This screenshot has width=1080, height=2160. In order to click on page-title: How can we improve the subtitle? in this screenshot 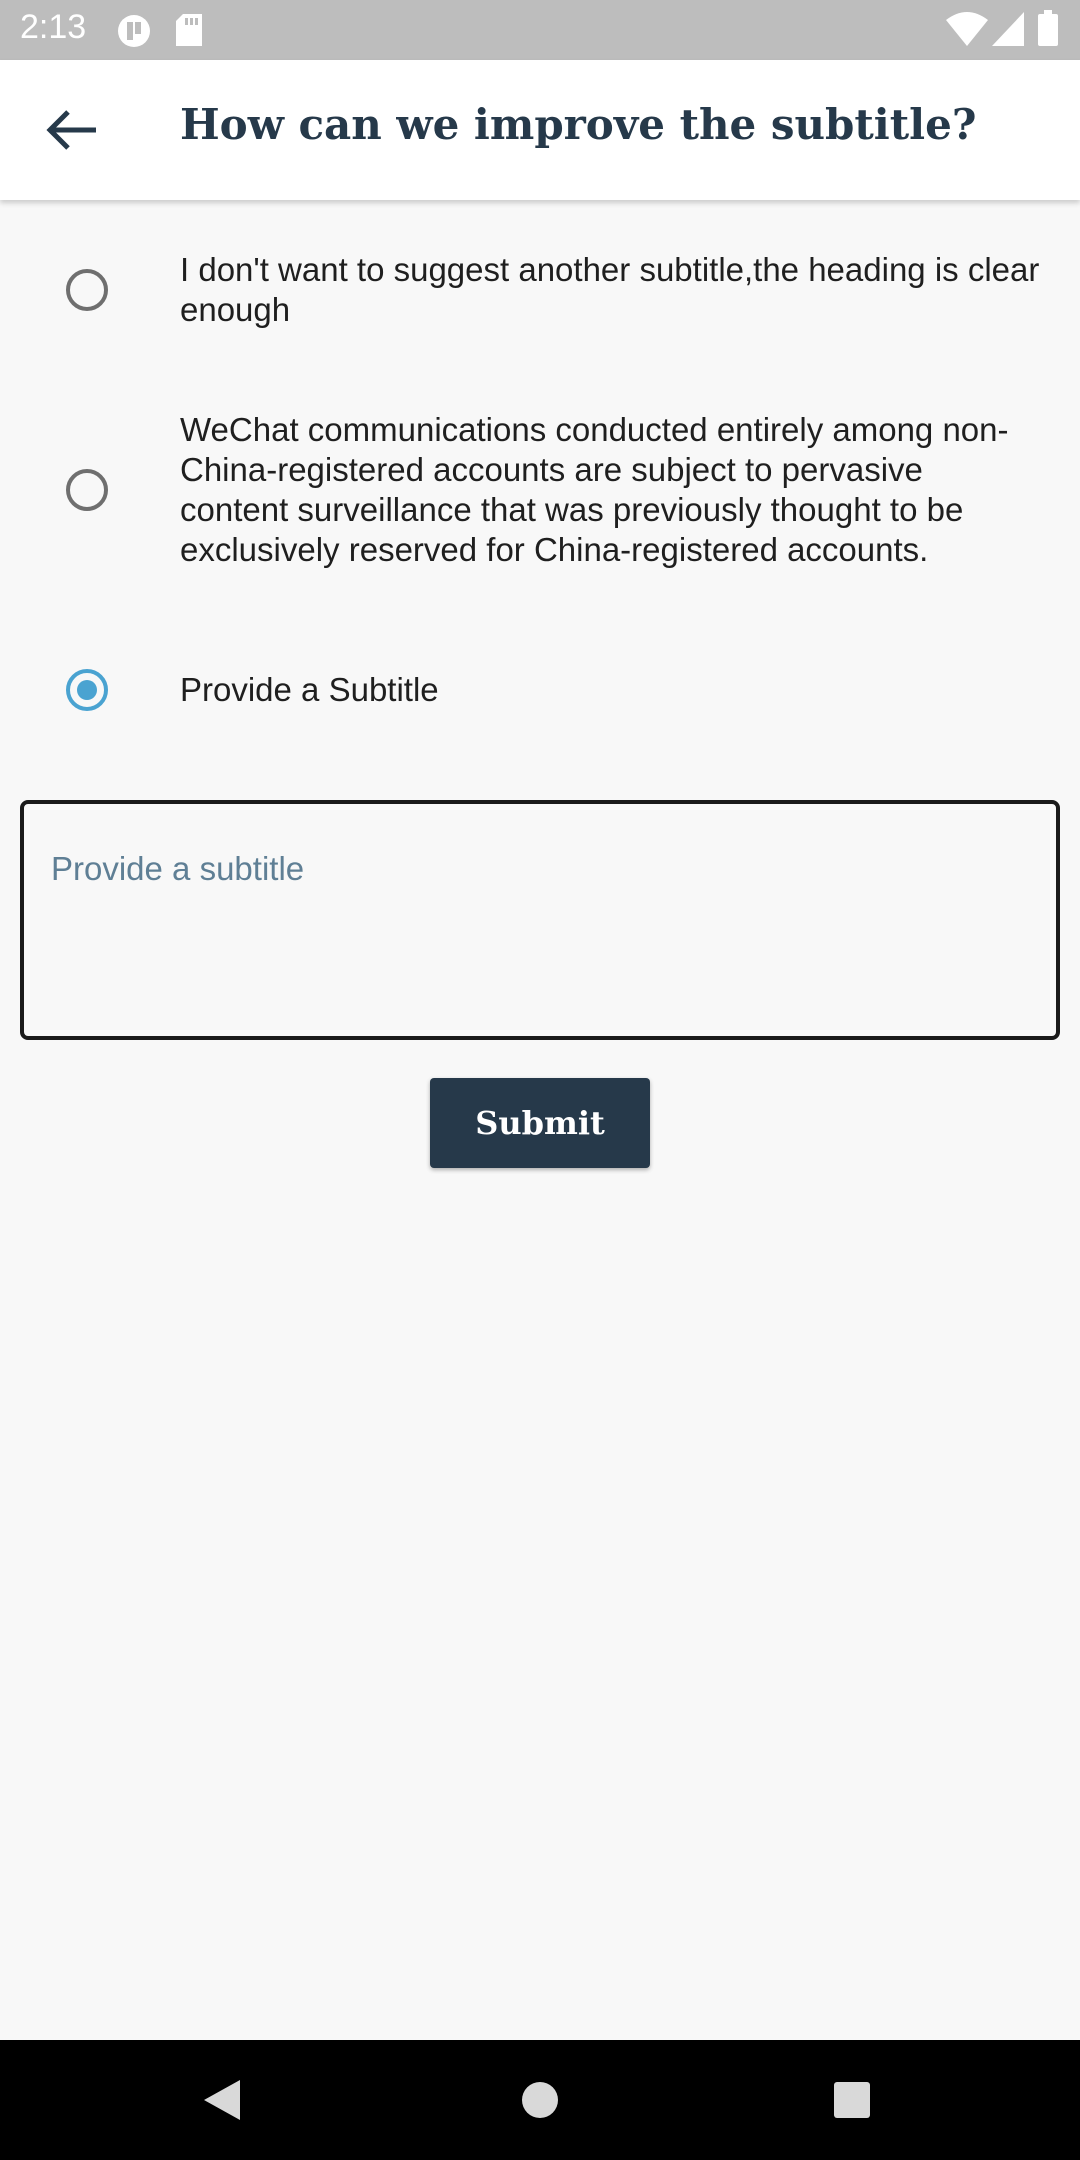, I will do `click(578, 124)`.